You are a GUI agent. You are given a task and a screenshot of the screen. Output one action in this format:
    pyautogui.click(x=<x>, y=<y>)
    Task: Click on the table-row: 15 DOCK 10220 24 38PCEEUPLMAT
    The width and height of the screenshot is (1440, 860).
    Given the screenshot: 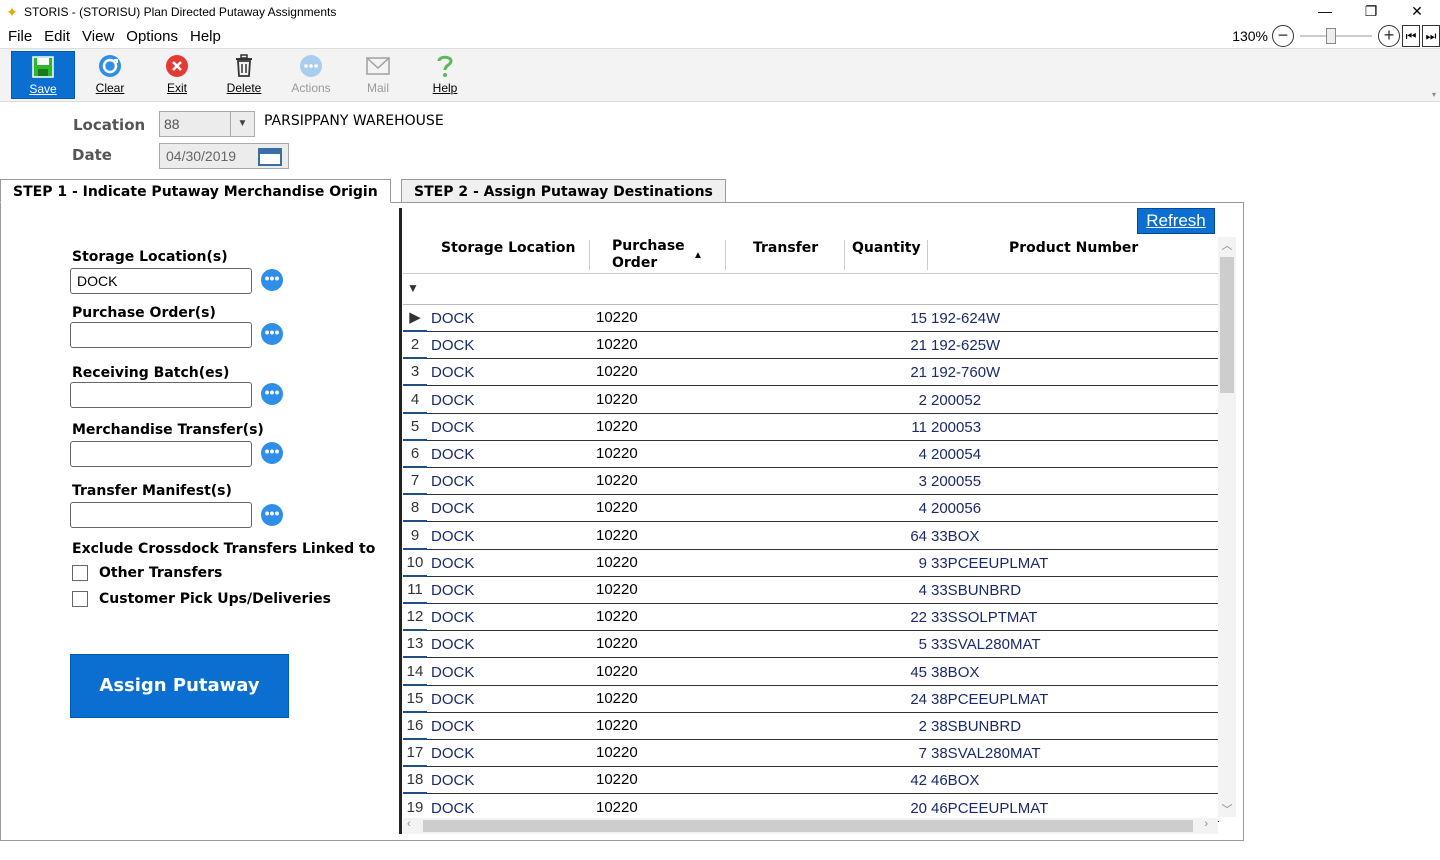 What is the action you would take?
    pyautogui.click(x=811, y=699)
    